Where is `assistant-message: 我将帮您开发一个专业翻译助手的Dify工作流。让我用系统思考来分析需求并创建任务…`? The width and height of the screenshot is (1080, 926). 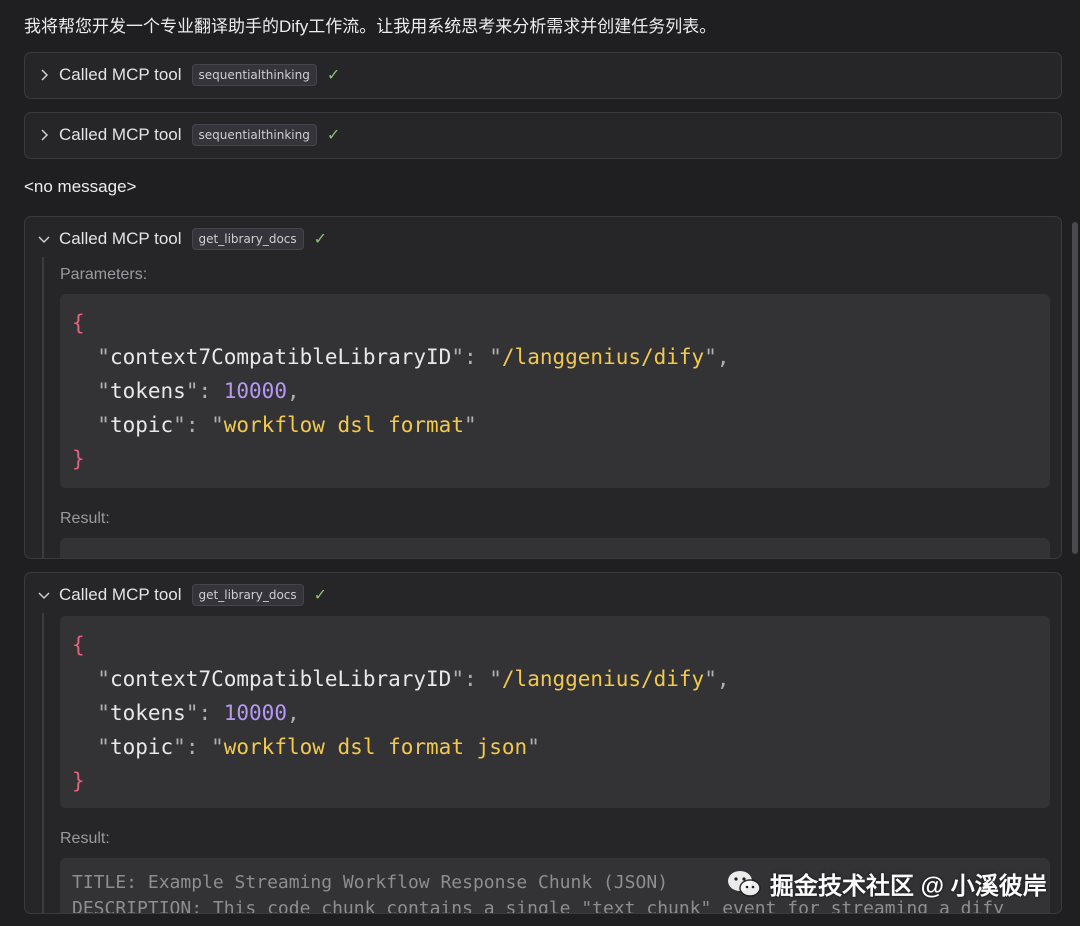 assistant-message: 我将帮您开发一个专业翻译助手的Dify工作流。让我用系统思考来分析需求并创建任务… is located at coordinates (370, 26).